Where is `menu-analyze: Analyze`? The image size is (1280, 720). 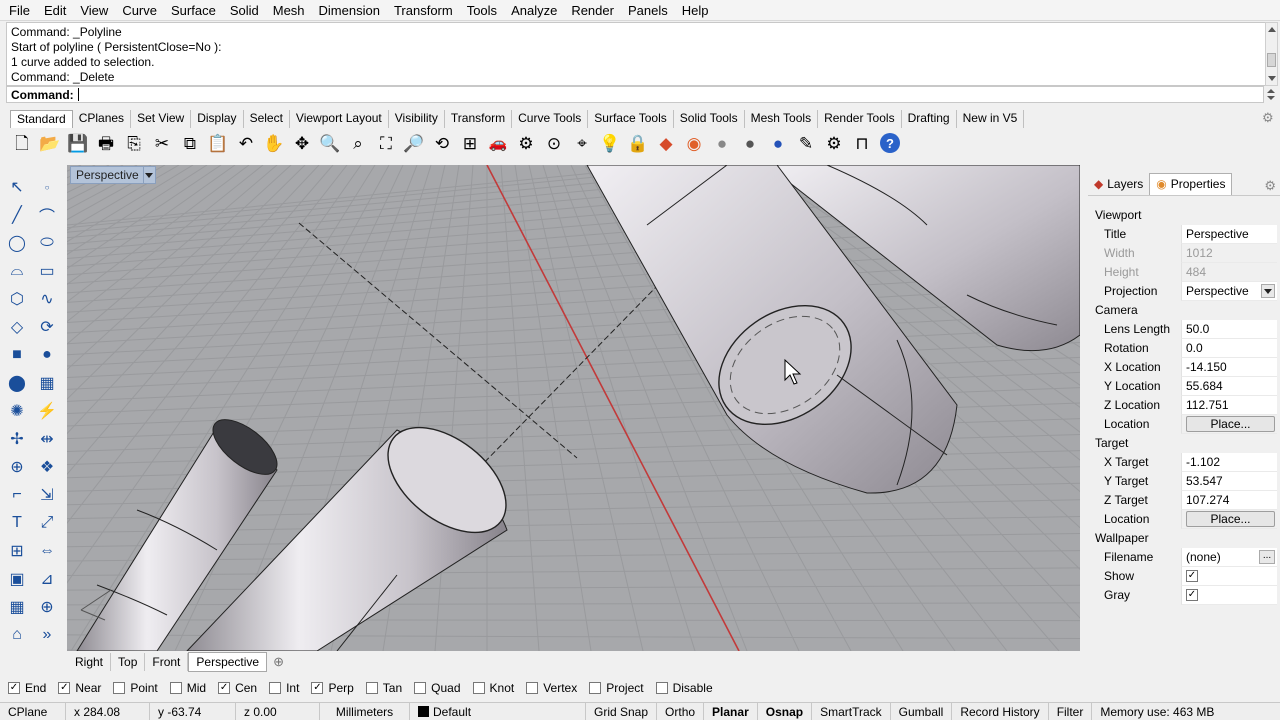
menu-analyze: Analyze is located at coordinates (534, 10).